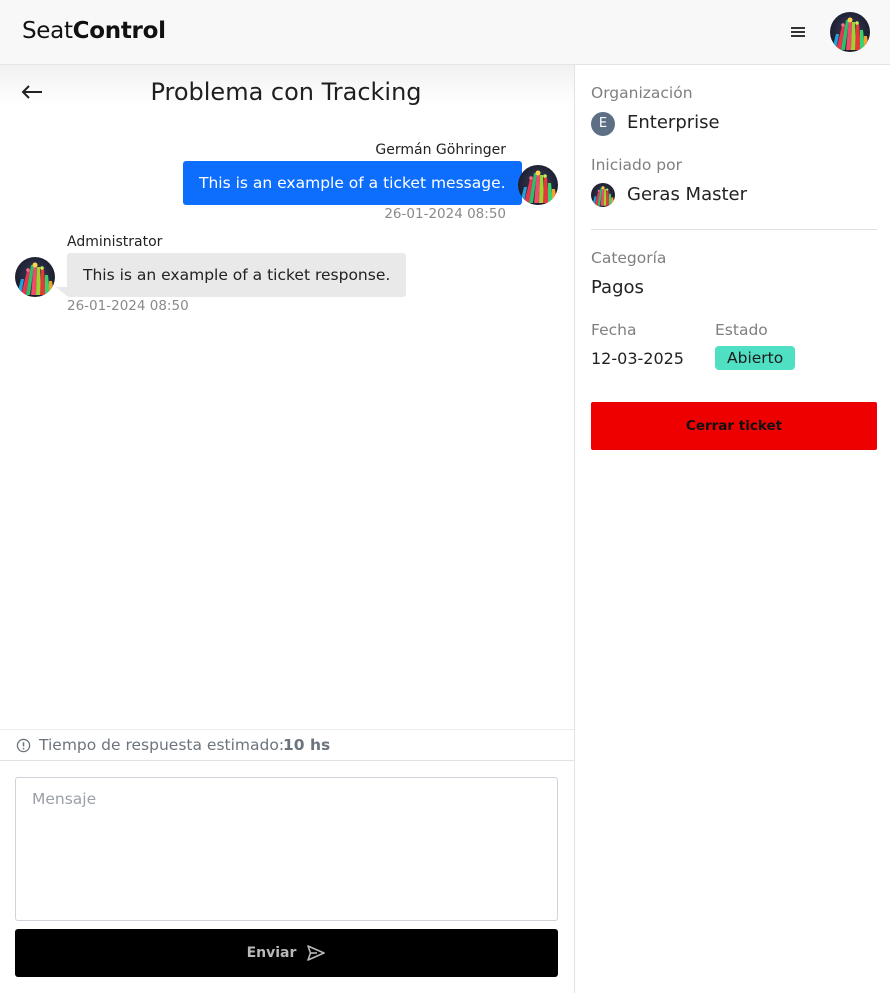  I want to click on hamburger-menu-icon, so click(798, 32).